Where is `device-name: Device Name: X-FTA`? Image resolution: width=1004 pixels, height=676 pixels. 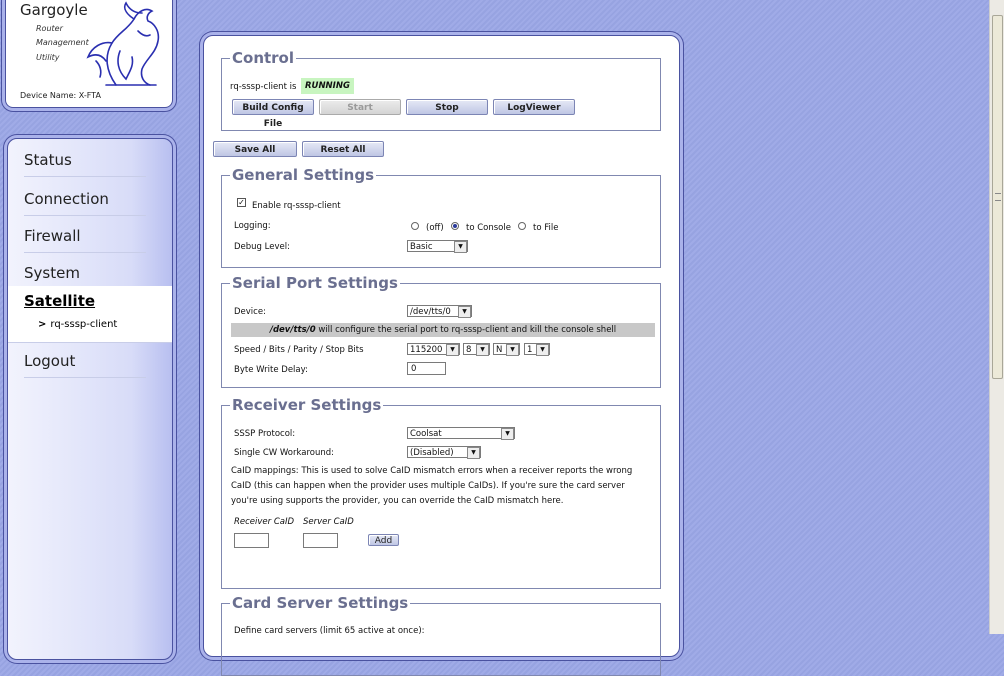 device-name: Device Name: X-FTA is located at coordinates (60, 95).